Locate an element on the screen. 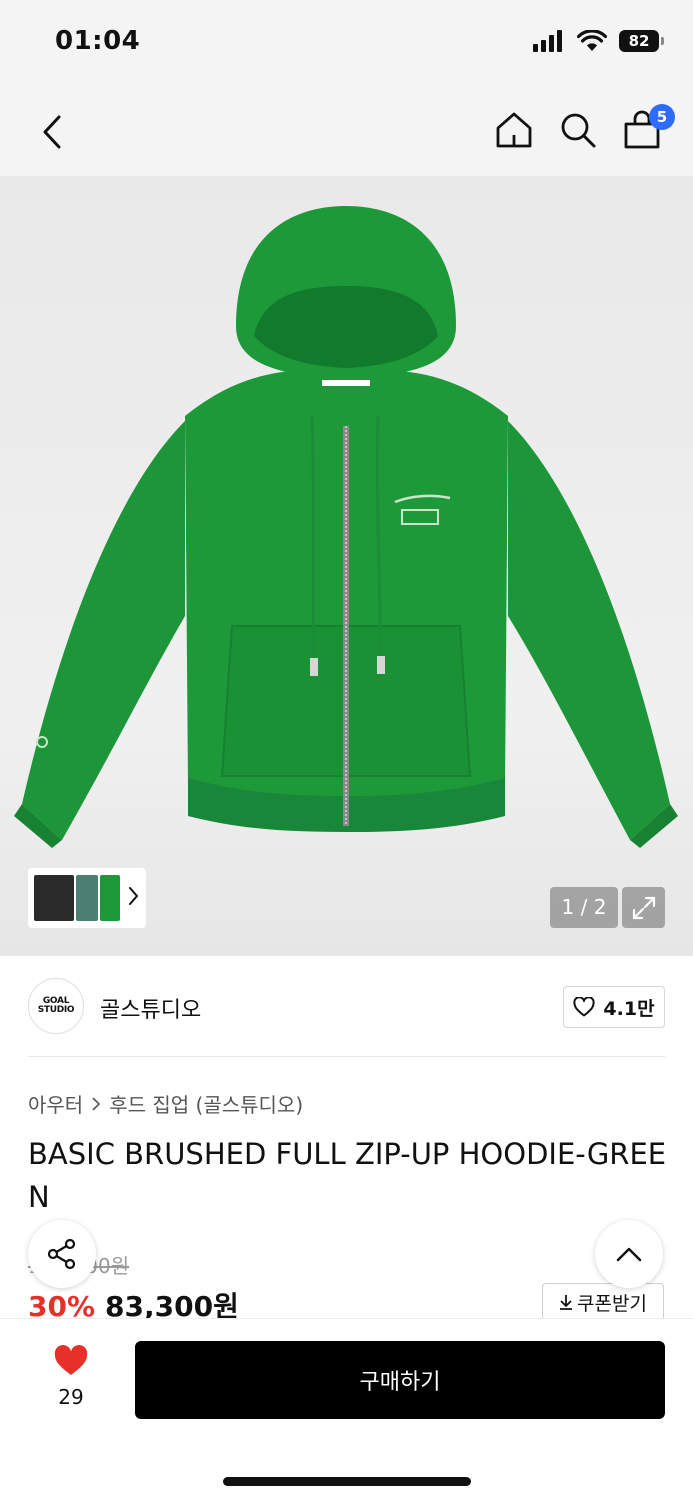  wish-count: 29 is located at coordinates (71, 1397).